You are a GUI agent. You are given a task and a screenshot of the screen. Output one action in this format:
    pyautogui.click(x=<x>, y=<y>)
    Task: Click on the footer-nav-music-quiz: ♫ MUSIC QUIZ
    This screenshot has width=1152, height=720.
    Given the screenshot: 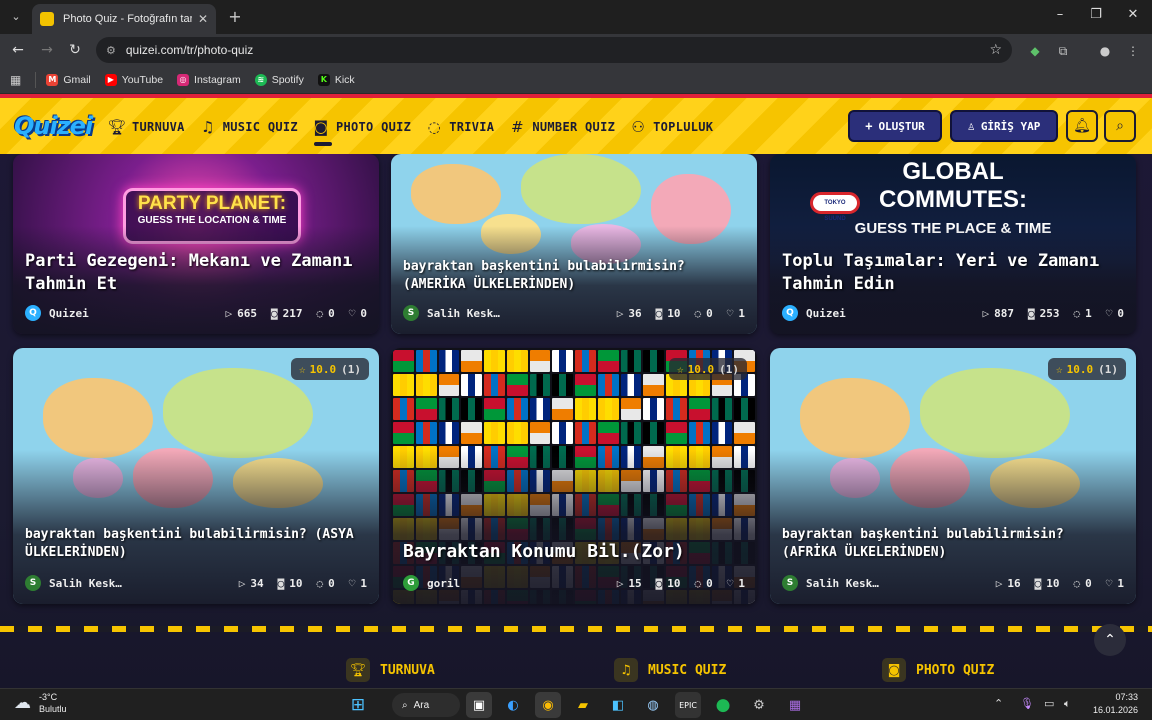 What is the action you would take?
    pyautogui.click(x=670, y=670)
    